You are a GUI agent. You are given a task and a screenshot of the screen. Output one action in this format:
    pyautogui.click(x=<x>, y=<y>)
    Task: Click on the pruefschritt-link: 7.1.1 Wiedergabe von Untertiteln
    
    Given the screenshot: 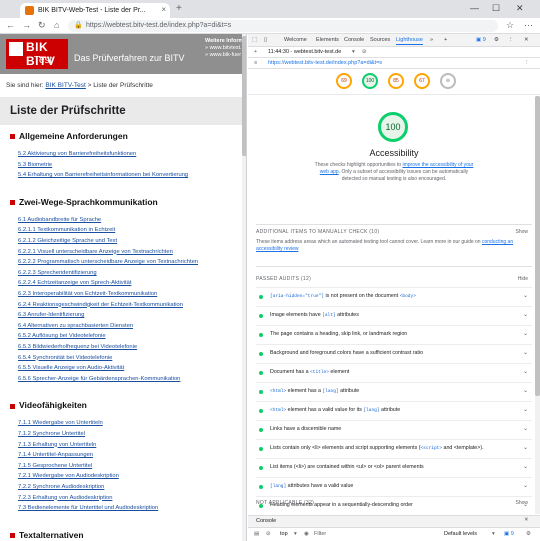 What is the action you would take?
    pyautogui.click(x=60, y=423)
    